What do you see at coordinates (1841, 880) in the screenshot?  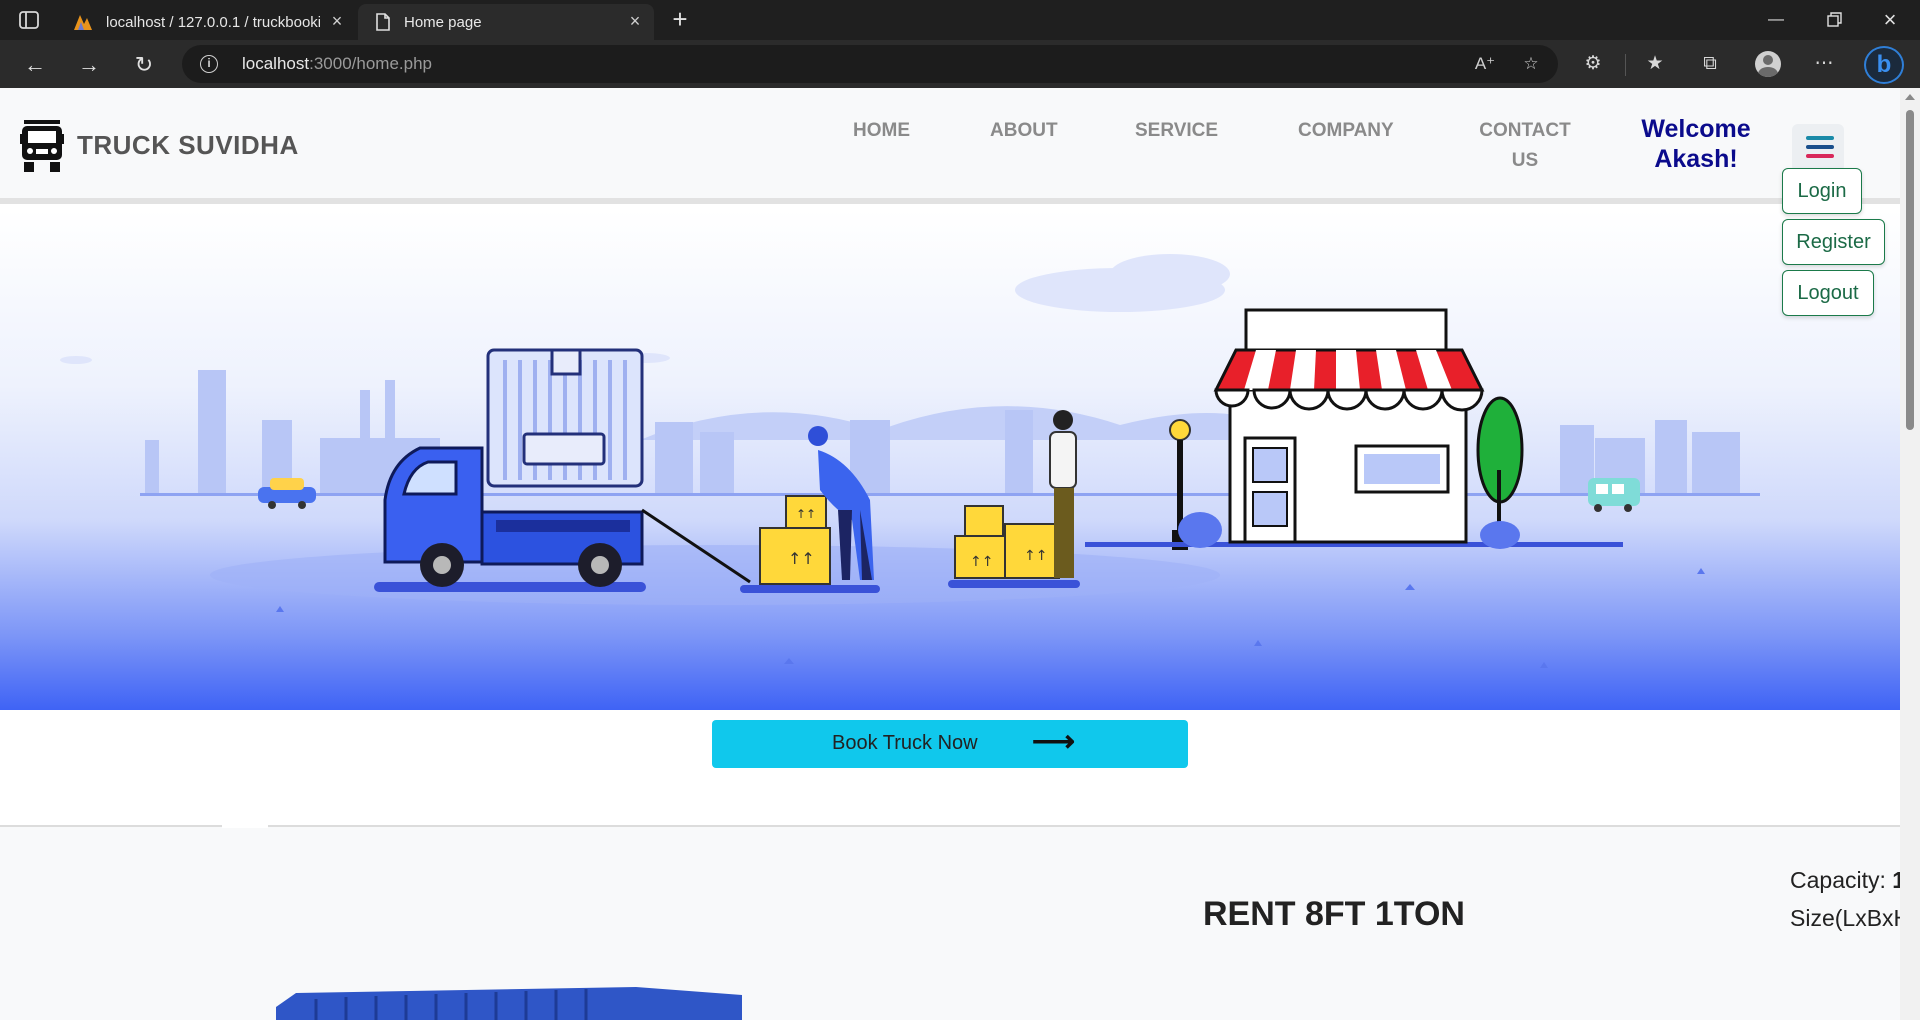 I see `capacity-label: Capacity:` at bounding box center [1841, 880].